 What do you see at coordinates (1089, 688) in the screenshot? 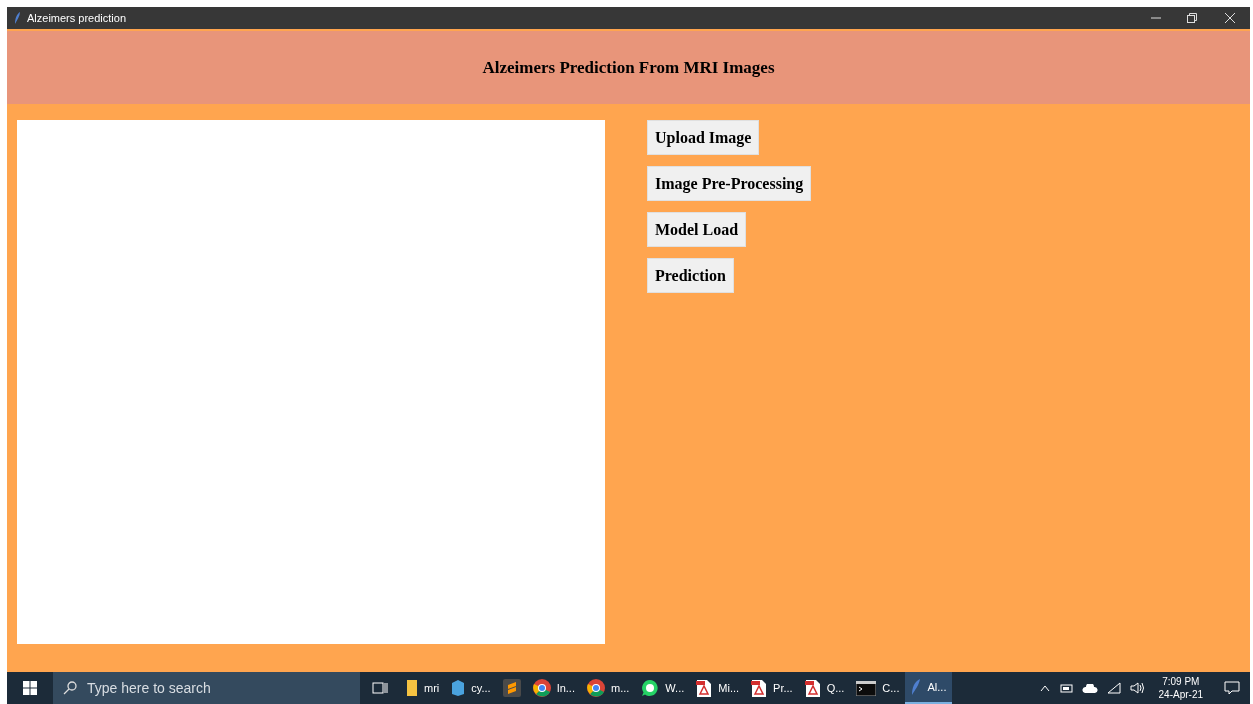
I see `cloud-icon` at bounding box center [1089, 688].